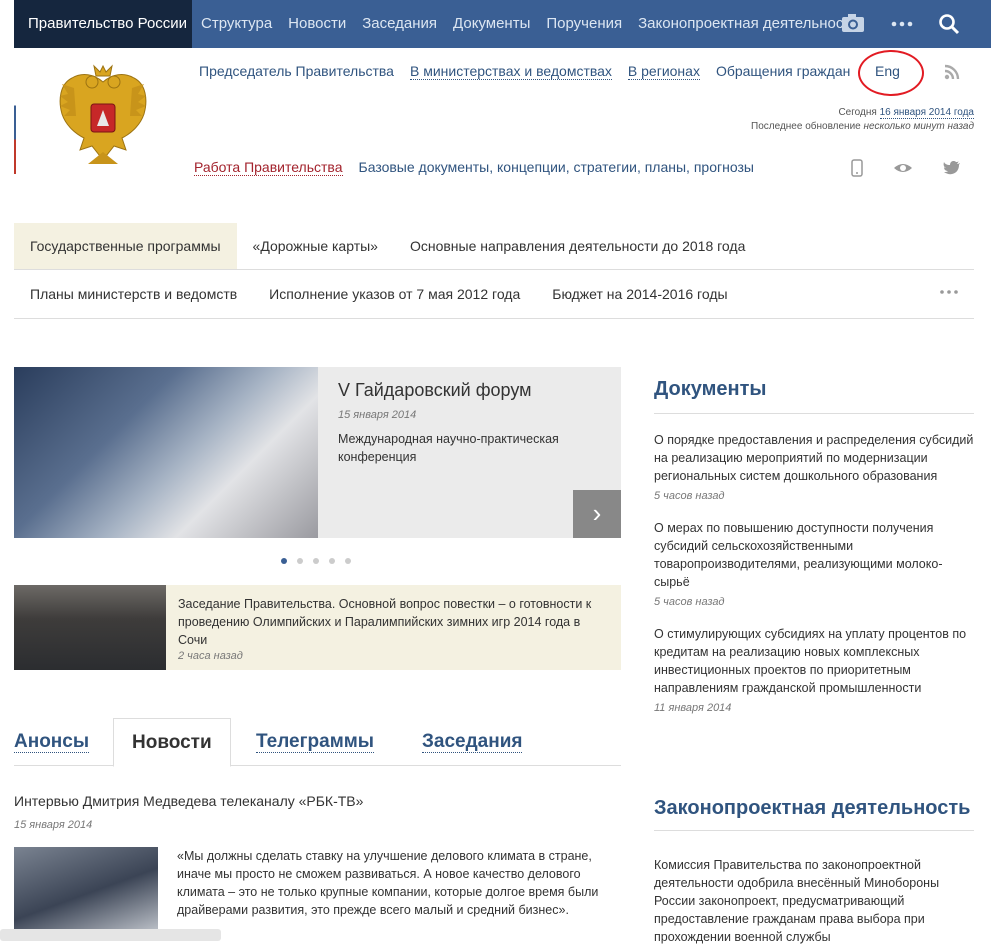 The height and width of the screenshot is (946, 991). I want to click on tab-state-programs: Государственные программы, so click(125, 246).